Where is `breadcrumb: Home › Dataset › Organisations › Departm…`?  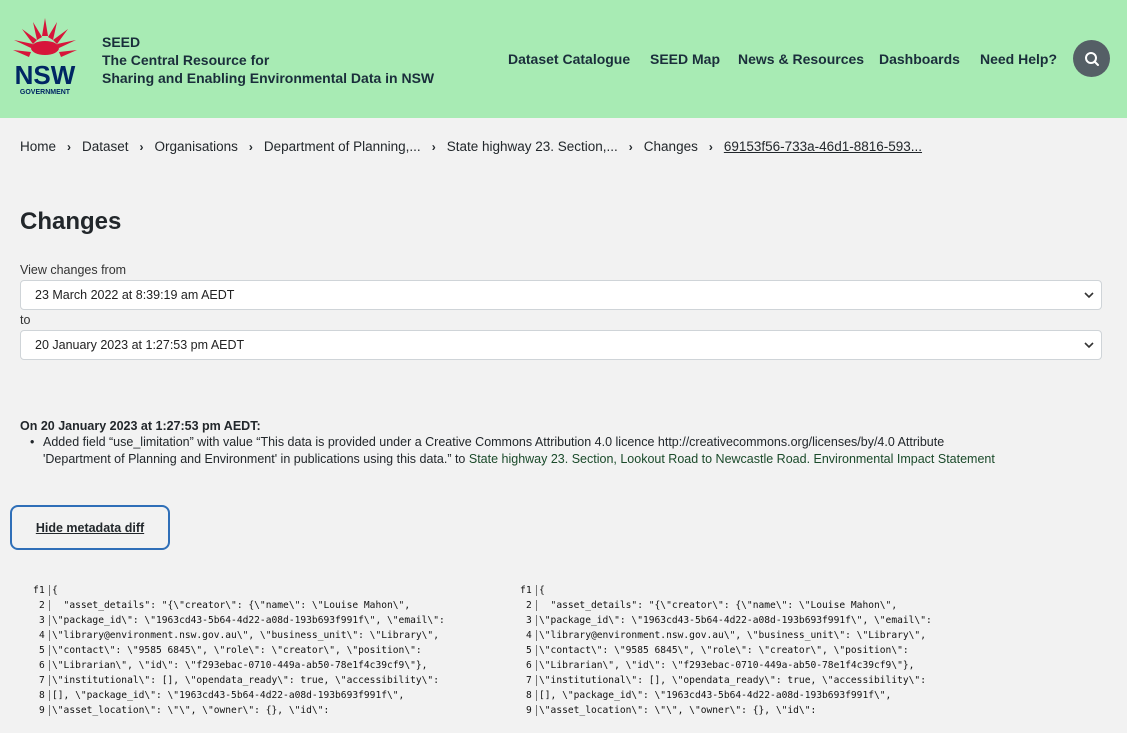
breadcrumb: Home › Dataset › Organisations › Departm… is located at coordinates (471, 146).